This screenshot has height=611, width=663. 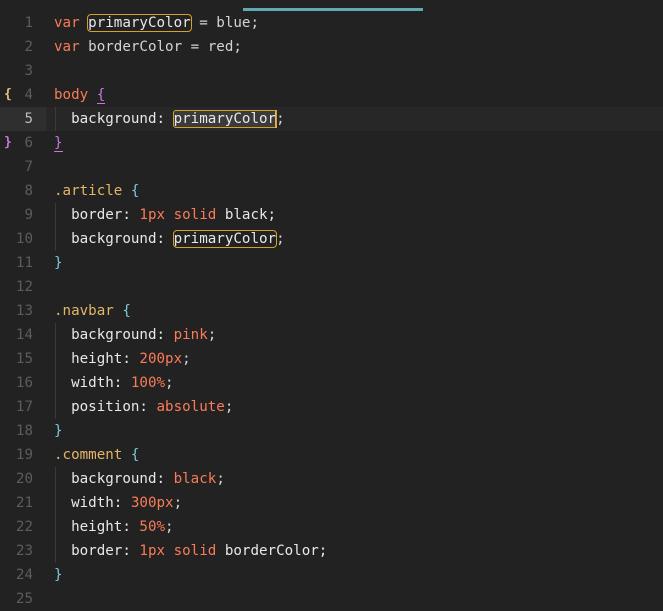 I want to click on line-number: 4, so click(x=28, y=95).